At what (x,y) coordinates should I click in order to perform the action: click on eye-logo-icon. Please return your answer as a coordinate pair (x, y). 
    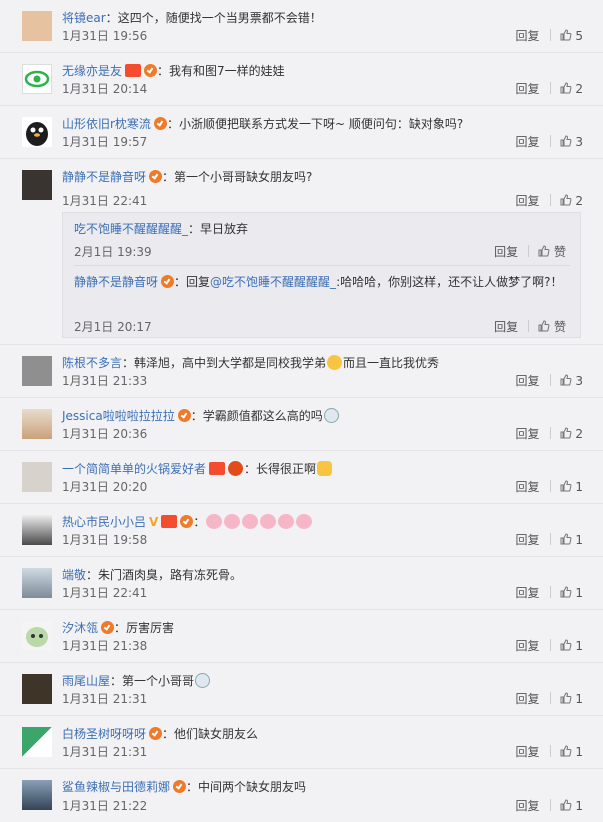
    Looking at the image, I should click on (37, 79).